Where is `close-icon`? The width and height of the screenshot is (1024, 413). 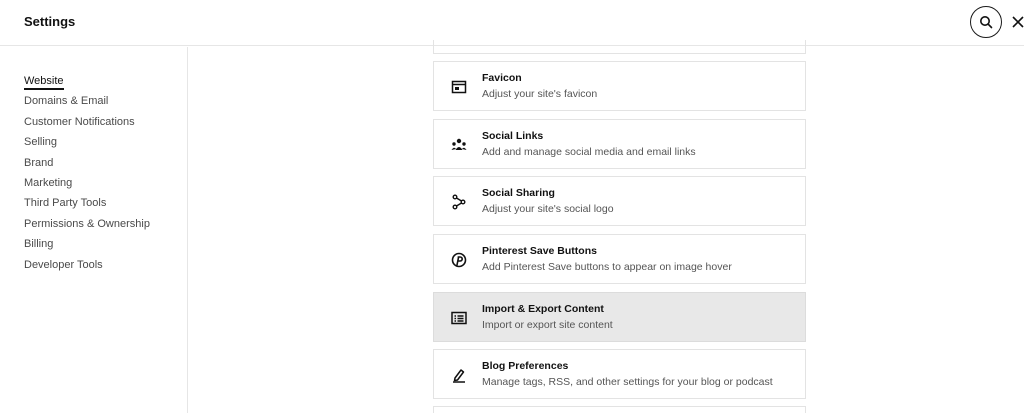 close-icon is located at coordinates (1018, 22).